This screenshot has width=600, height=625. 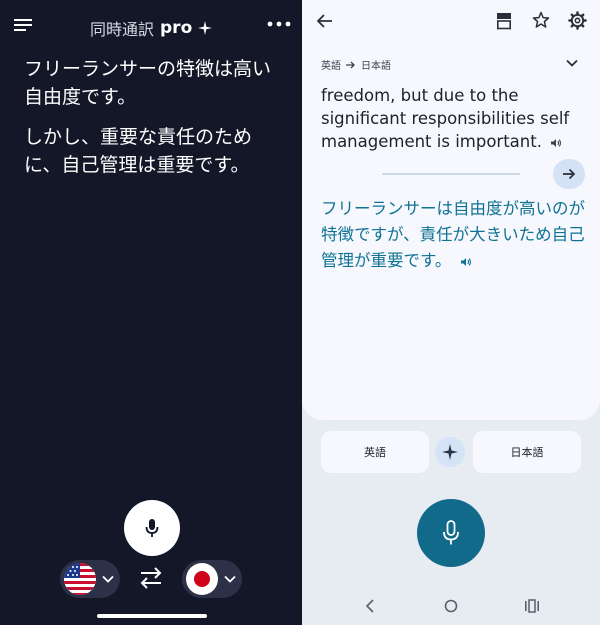 I want to click on source-language-selector, so click(x=90, y=579).